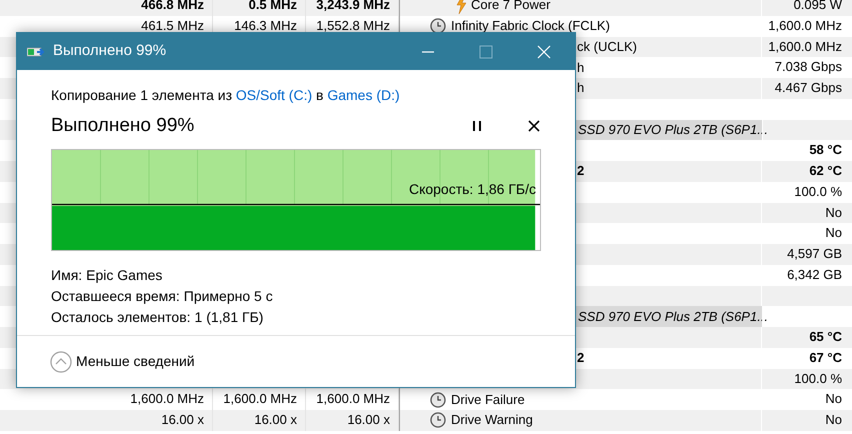  What do you see at coordinates (814, 253) in the screenshot?
I see `sensor-value: 4,597 GB` at bounding box center [814, 253].